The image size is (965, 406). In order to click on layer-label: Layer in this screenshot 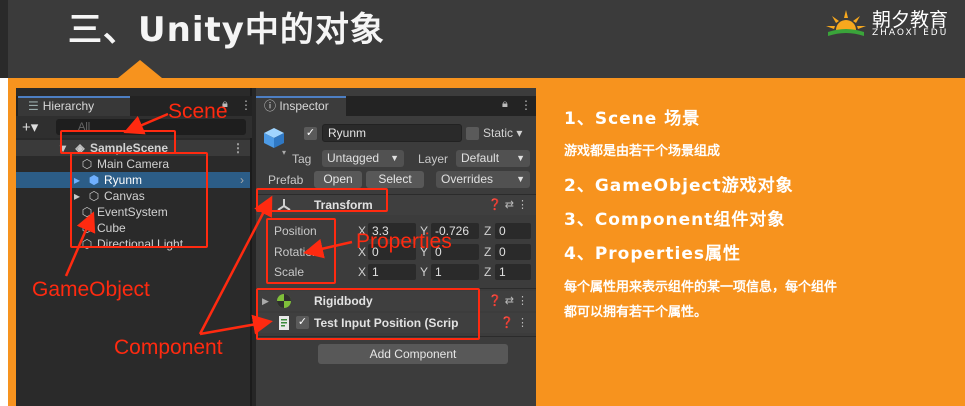, I will do `click(433, 159)`.